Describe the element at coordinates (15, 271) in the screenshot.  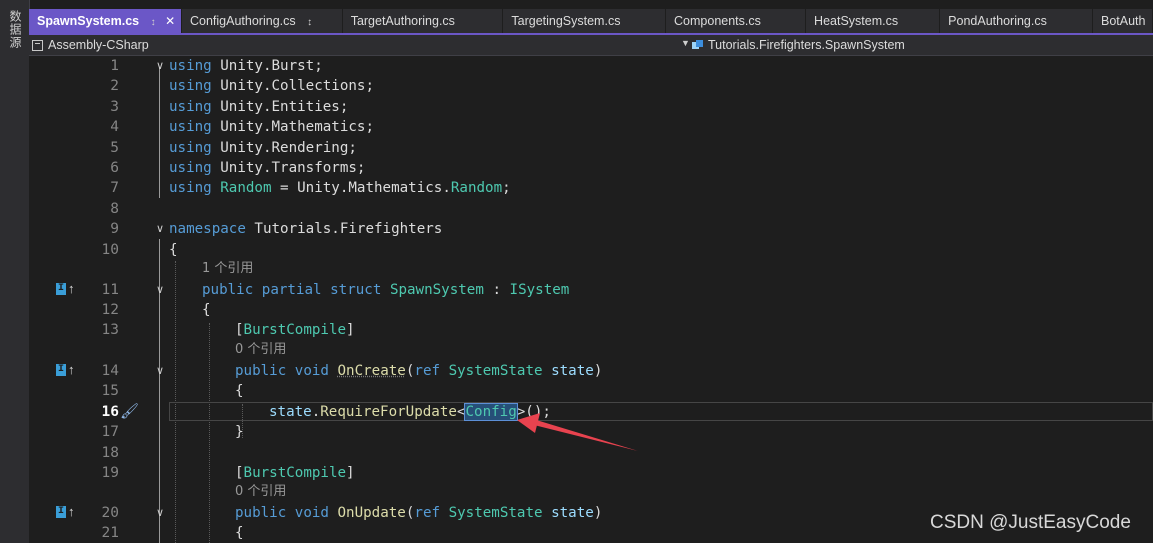
I see `side-panel-strip: 数据源` at that location.